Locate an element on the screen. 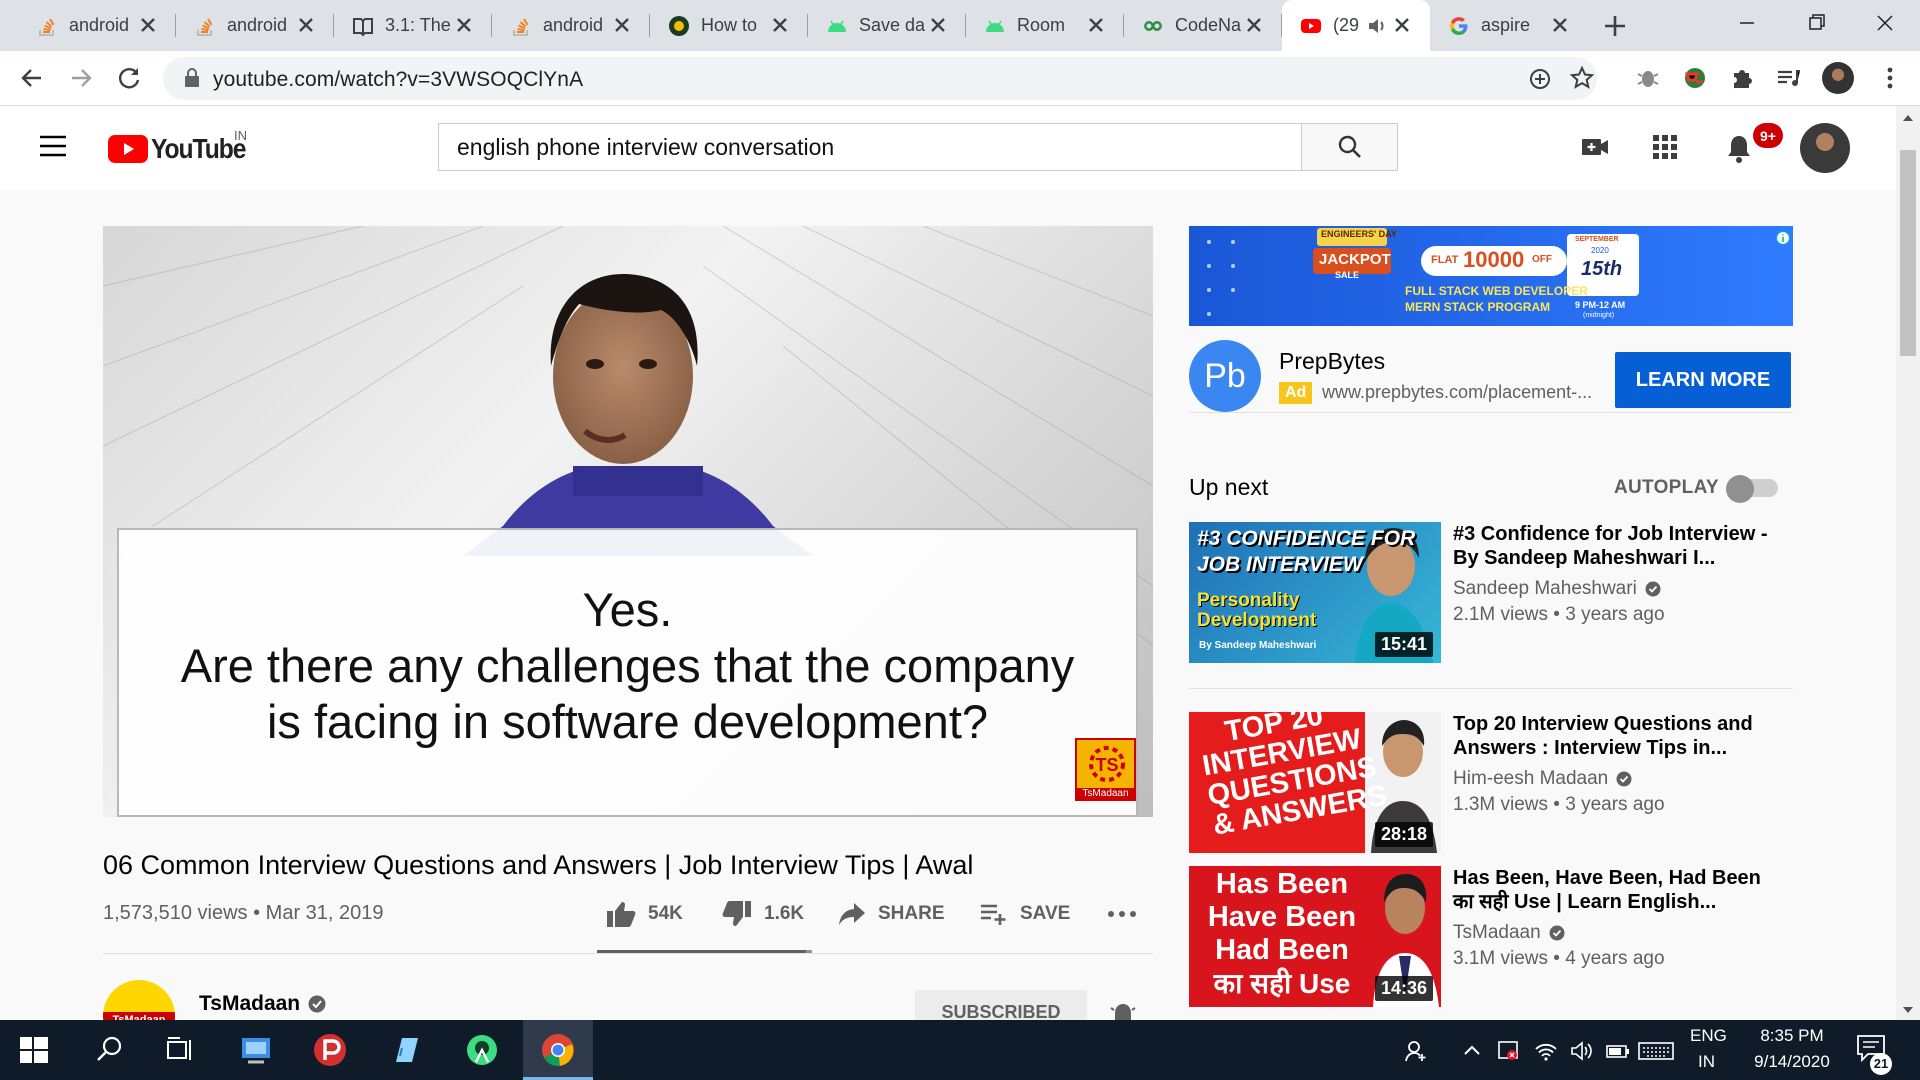  battery-icon is located at coordinates (1618, 1051).